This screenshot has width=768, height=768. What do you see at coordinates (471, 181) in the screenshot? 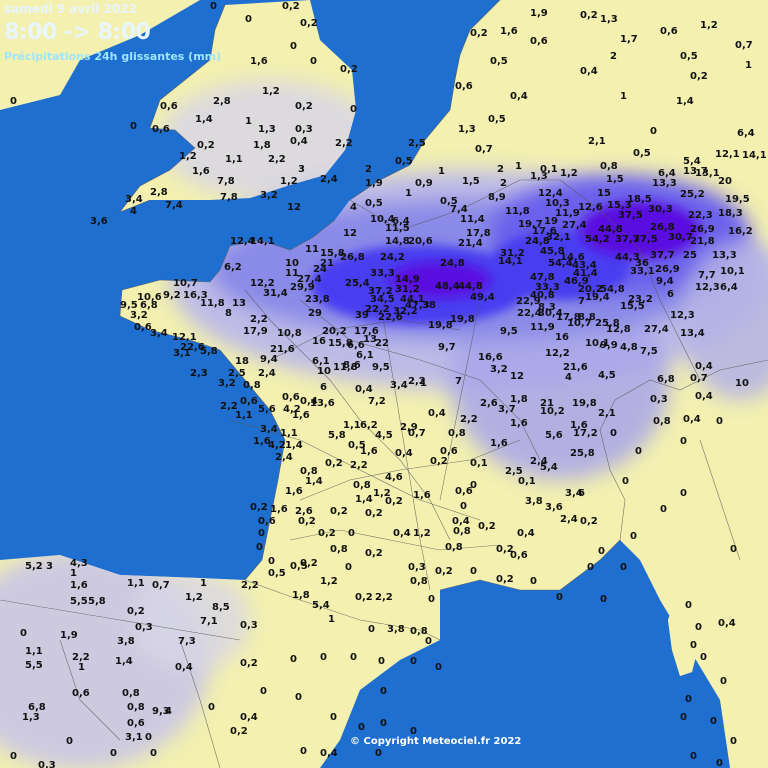
I see `station-value: 1,5` at bounding box center [471, 181].